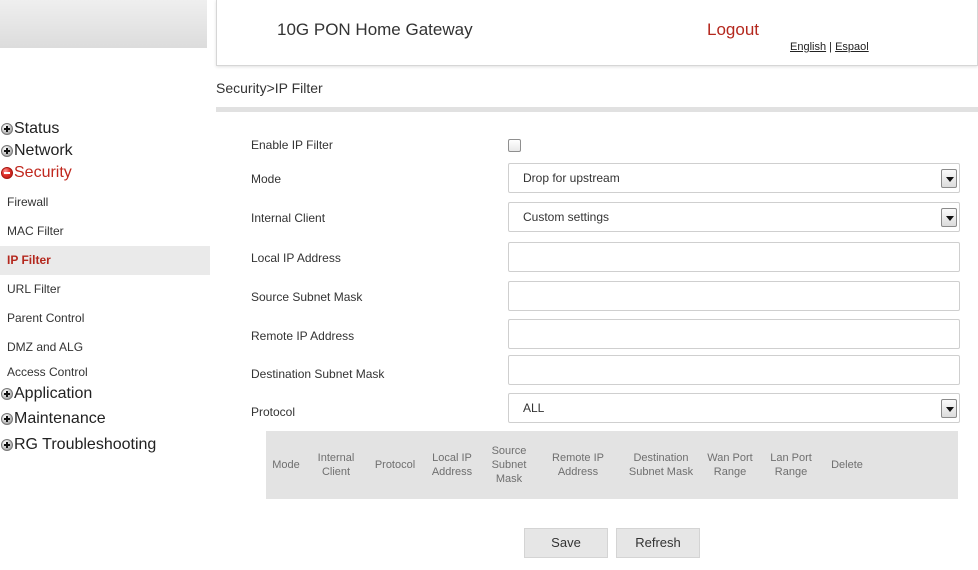 The height and width of the screenshot is (570, 978). Describe the element at coordinates (734, 178) in the screenshot. I see `mode-select: Drop for upstream` at that location.